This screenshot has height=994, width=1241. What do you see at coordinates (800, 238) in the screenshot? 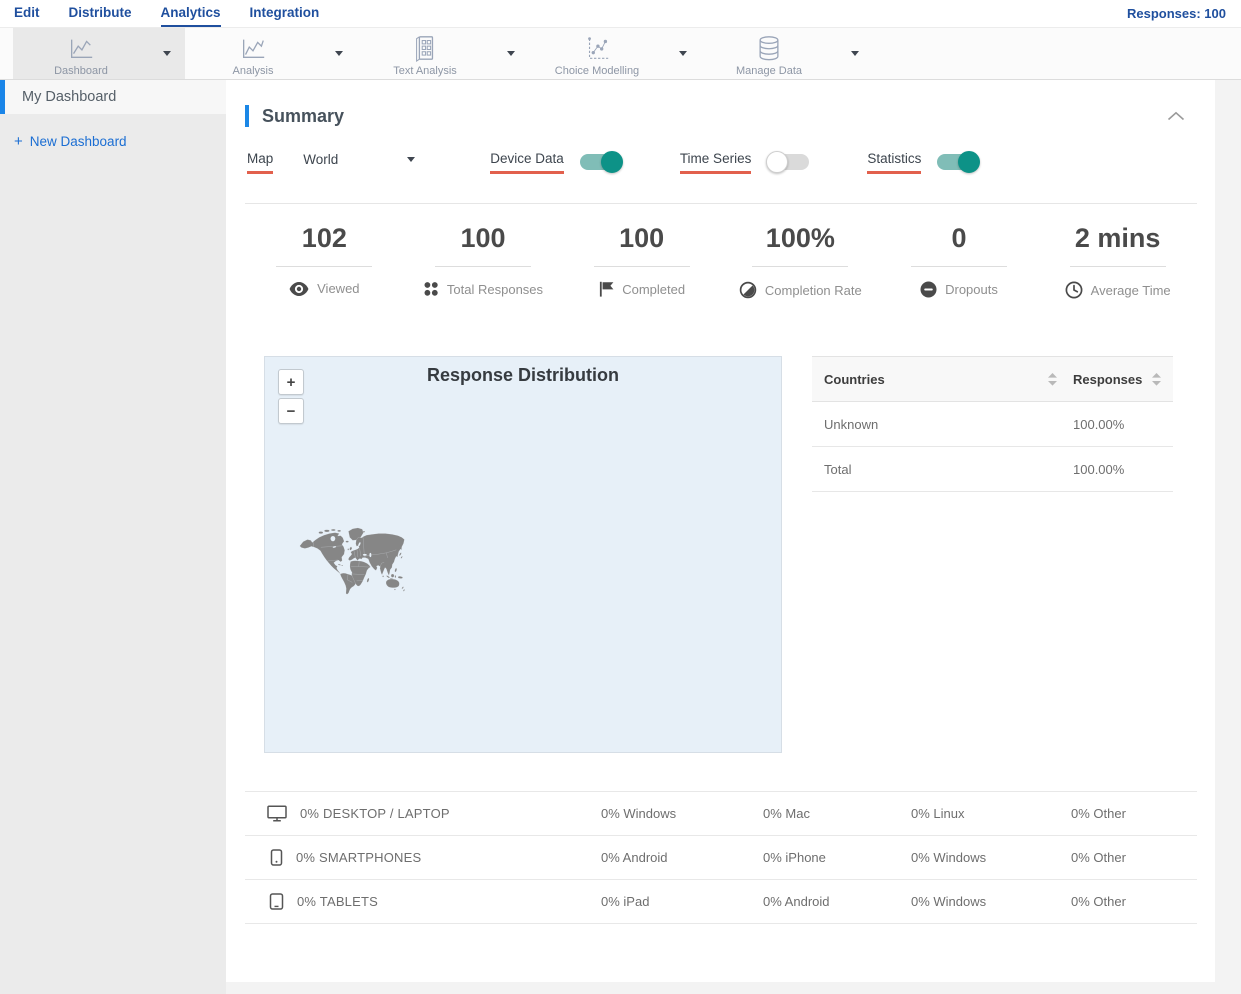
I see `stat-value: 100%` at bounding box center [800, 238].